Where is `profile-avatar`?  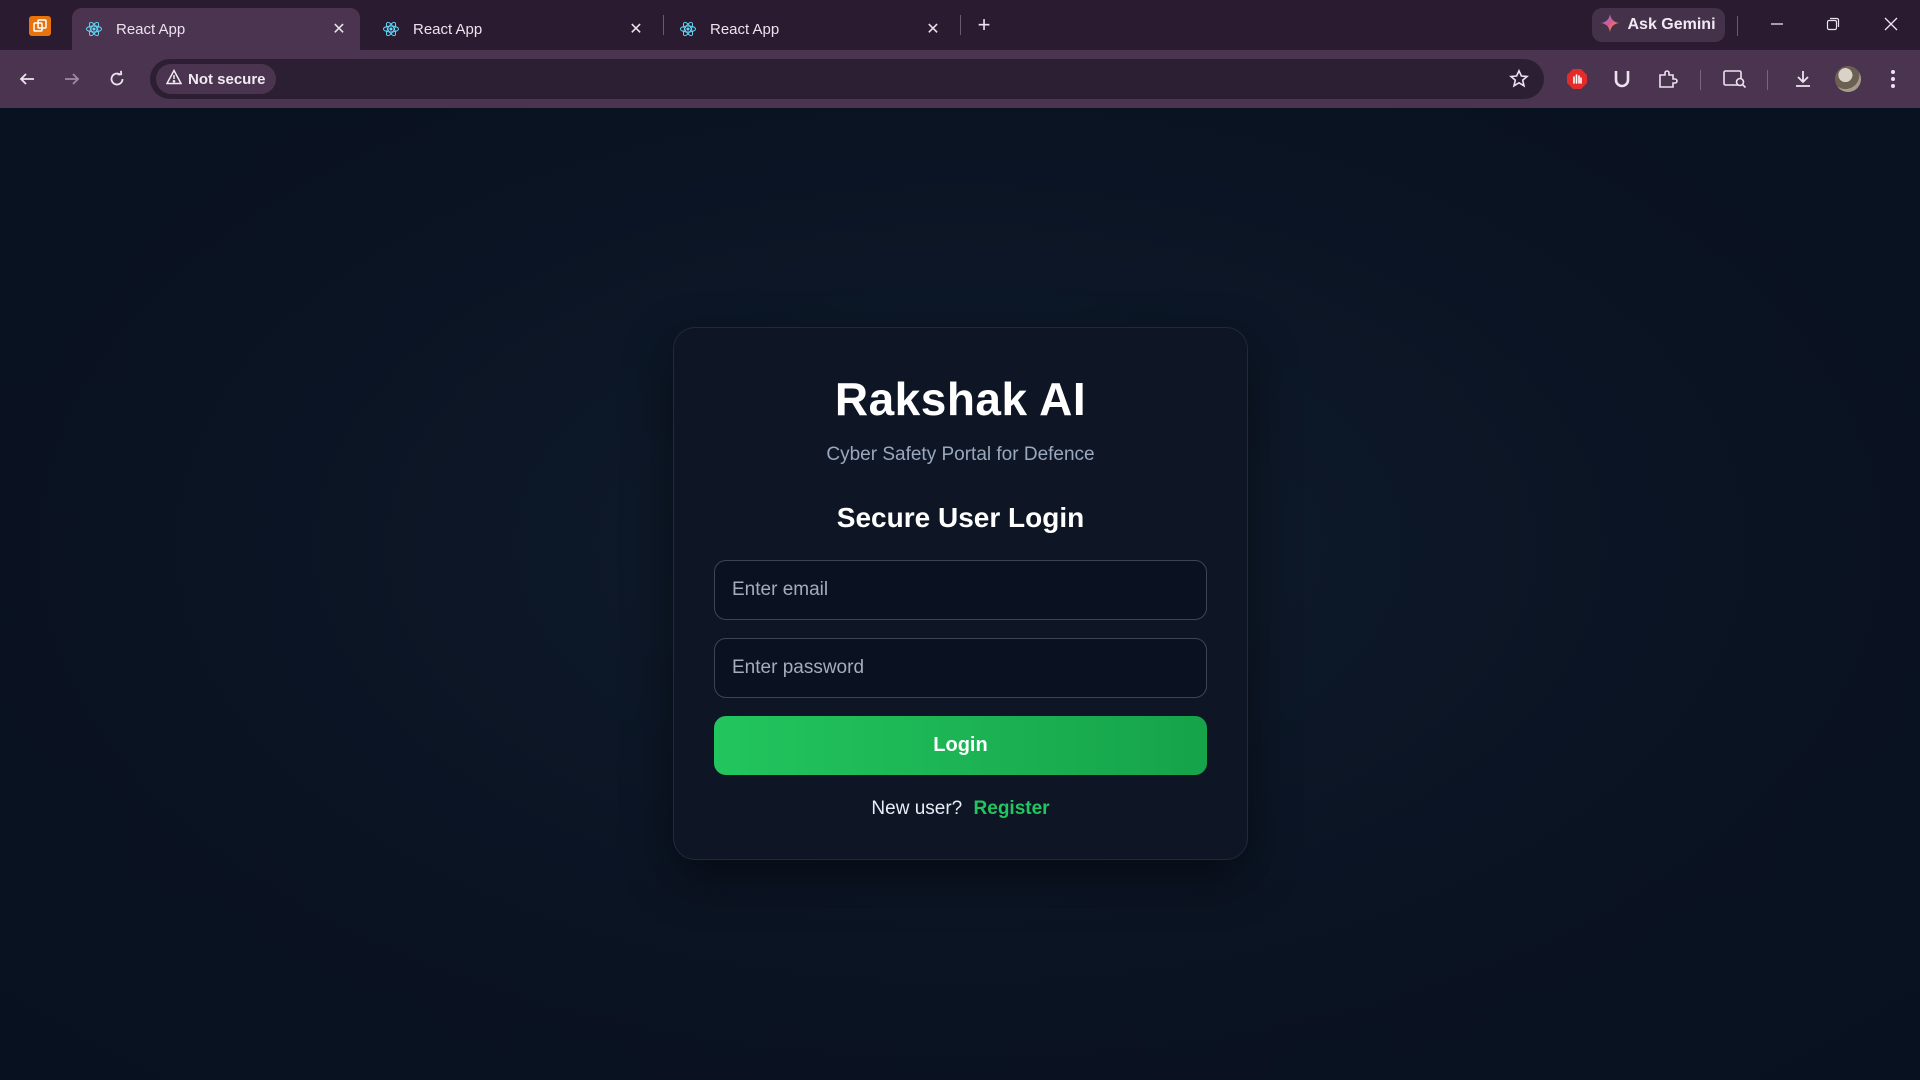
profile-avatar is located at coordinates (1848, 79).